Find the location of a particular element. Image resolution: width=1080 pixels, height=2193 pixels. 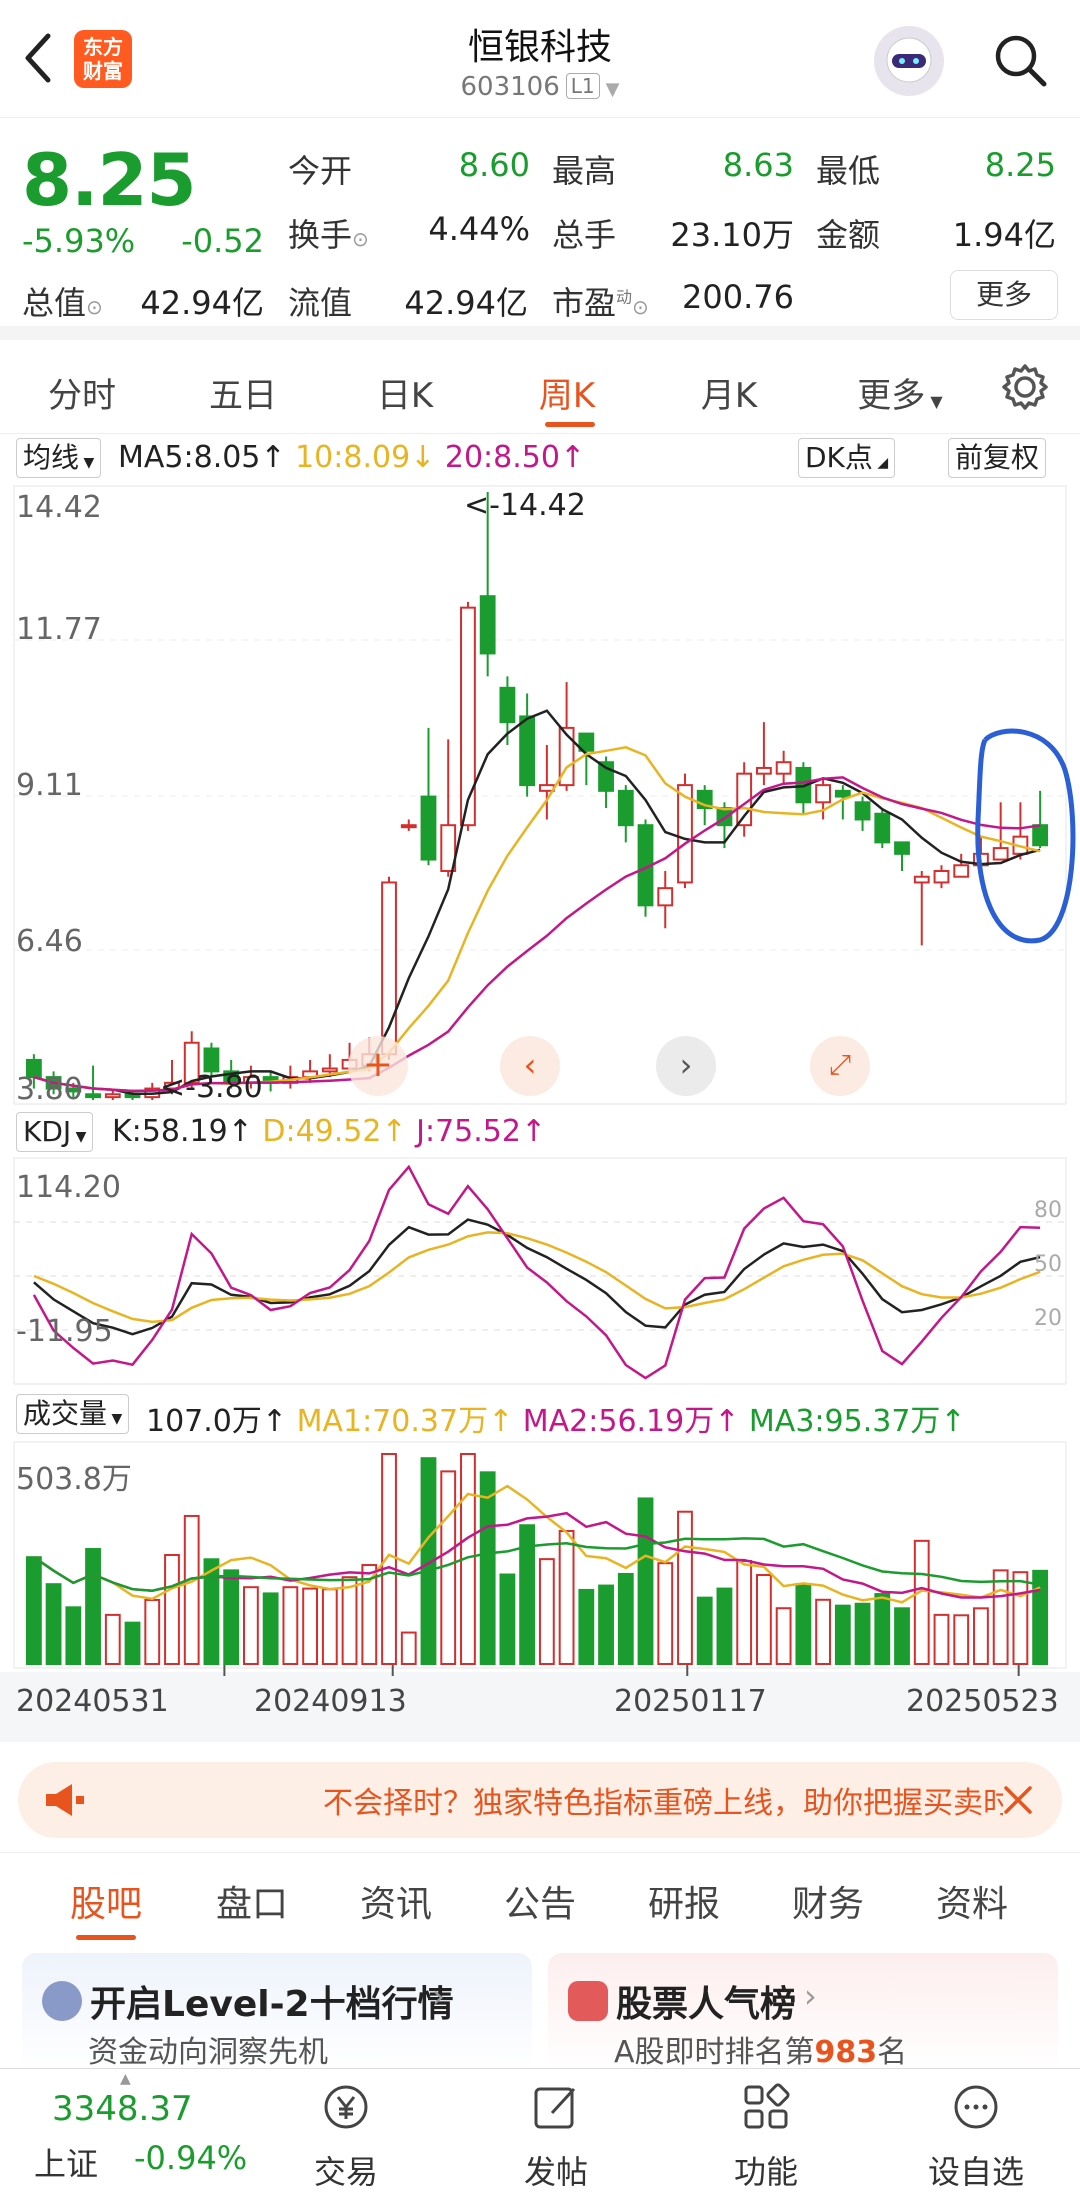

ma10-value: 10:8.09 is located at coordinates (353, 457).